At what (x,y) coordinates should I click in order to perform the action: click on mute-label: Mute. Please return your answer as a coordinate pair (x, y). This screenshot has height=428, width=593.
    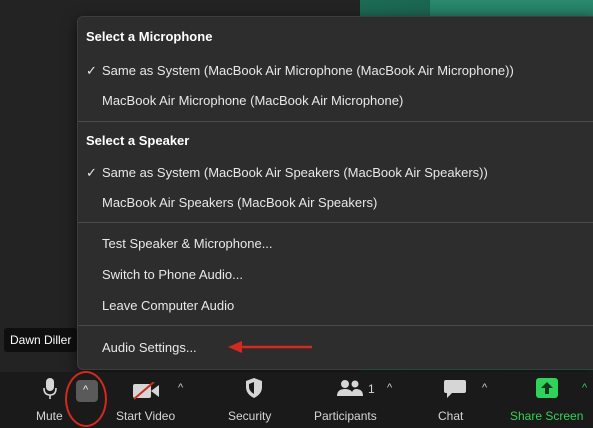
    Looking at the image, I should click on (49, 416).